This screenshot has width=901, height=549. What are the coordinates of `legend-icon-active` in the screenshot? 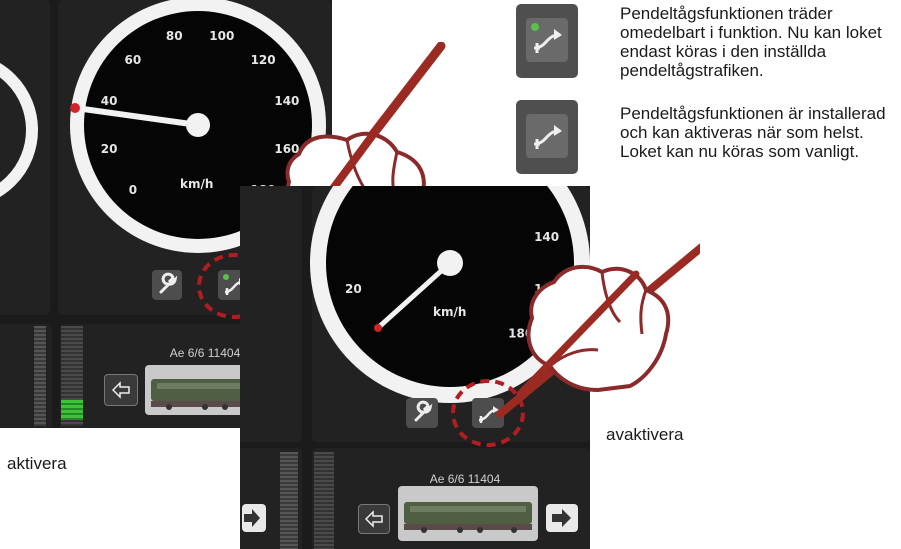 It's located at (547, 41).